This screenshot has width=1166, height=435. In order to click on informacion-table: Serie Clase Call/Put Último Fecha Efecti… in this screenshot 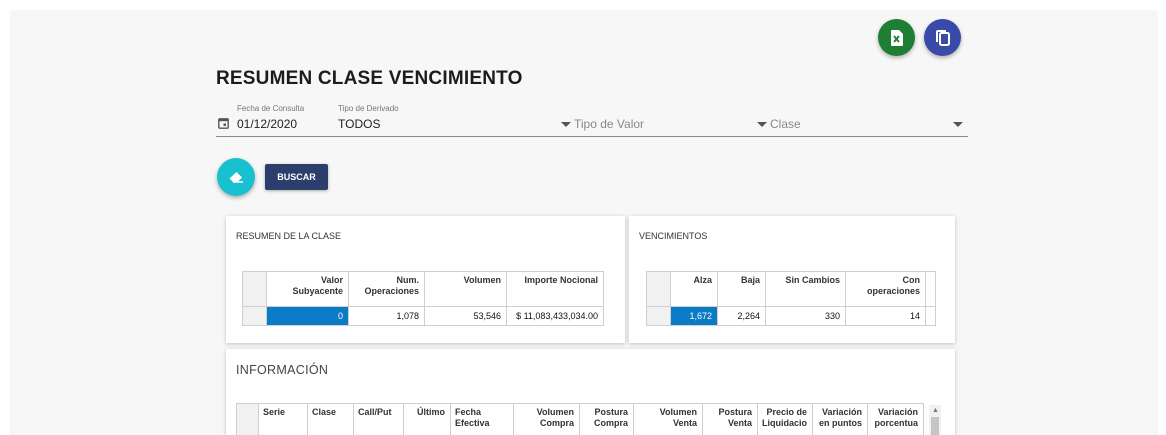, I will do `click(580, 419)`.